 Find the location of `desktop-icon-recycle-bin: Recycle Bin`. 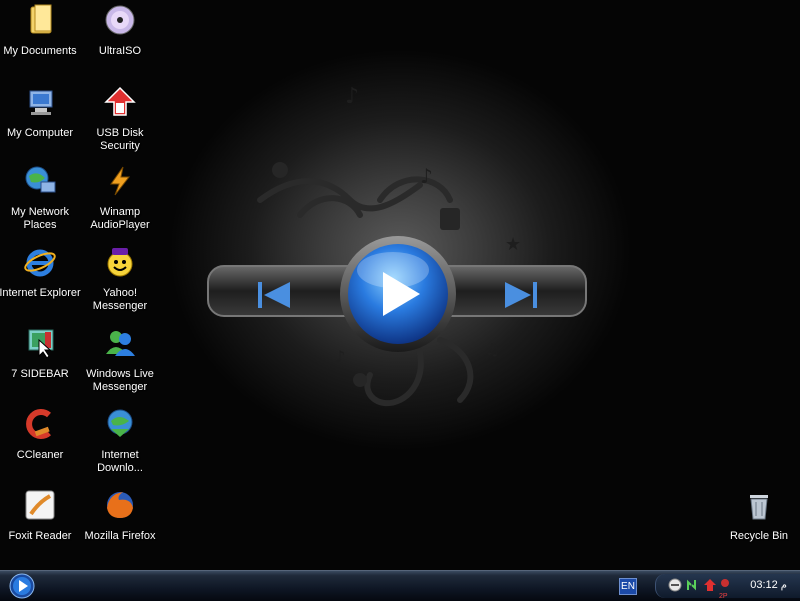

desktop-icon-recycle-bin: Recycle Bin is located at coordinates (758, 515).